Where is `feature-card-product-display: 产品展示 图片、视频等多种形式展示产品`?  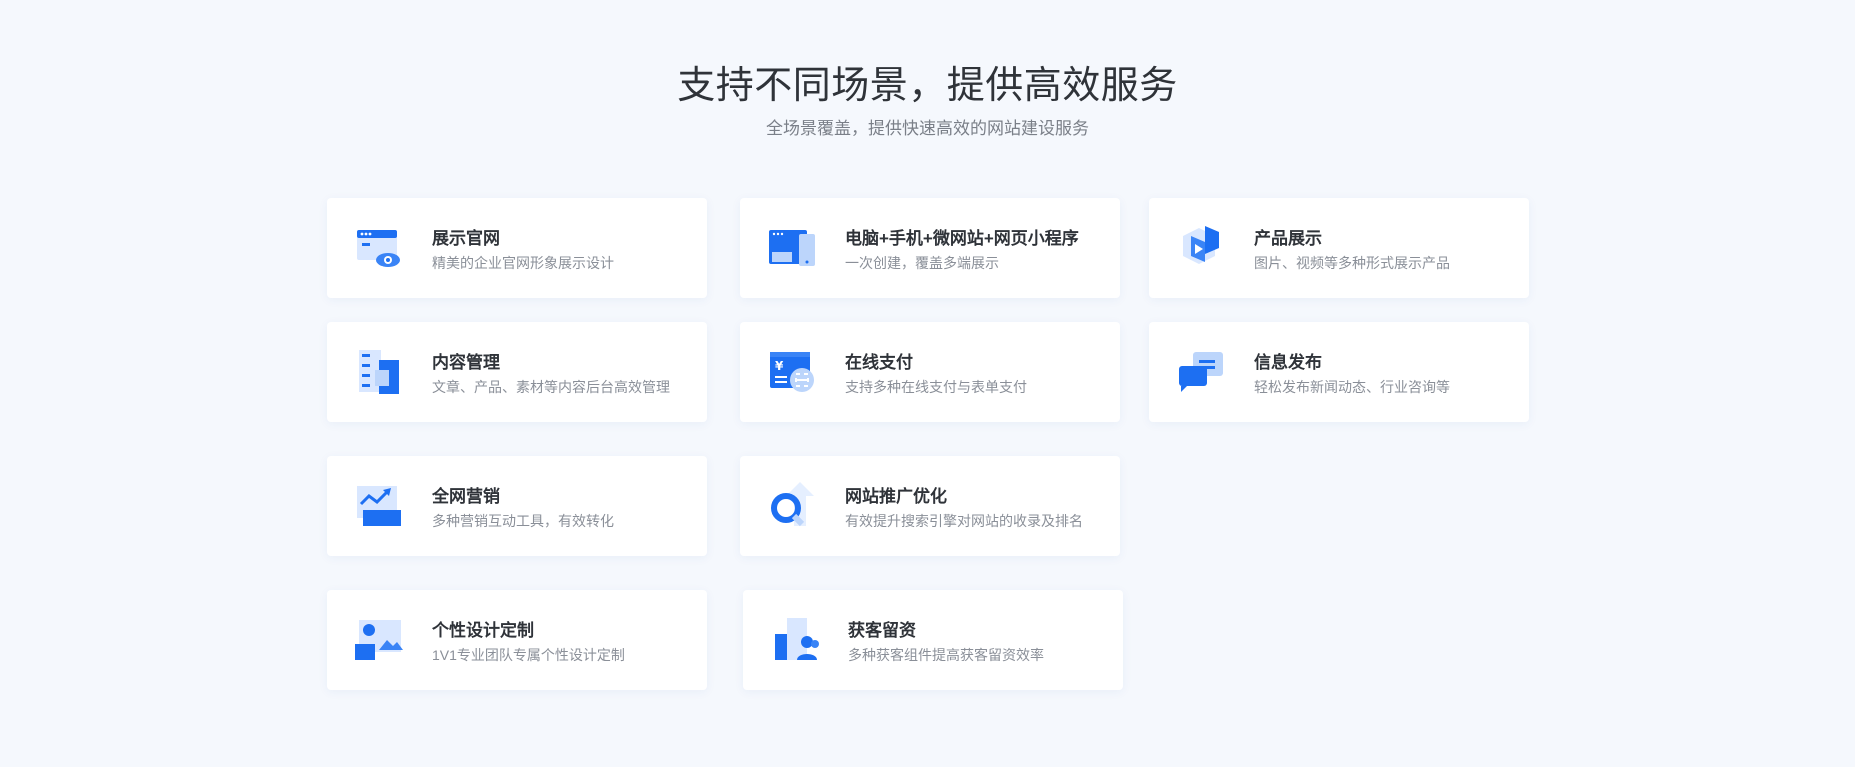 feature-card-product-display: 产品展示 图片、视频等多种形式展示产品 is located at coordinates (1339, 248).